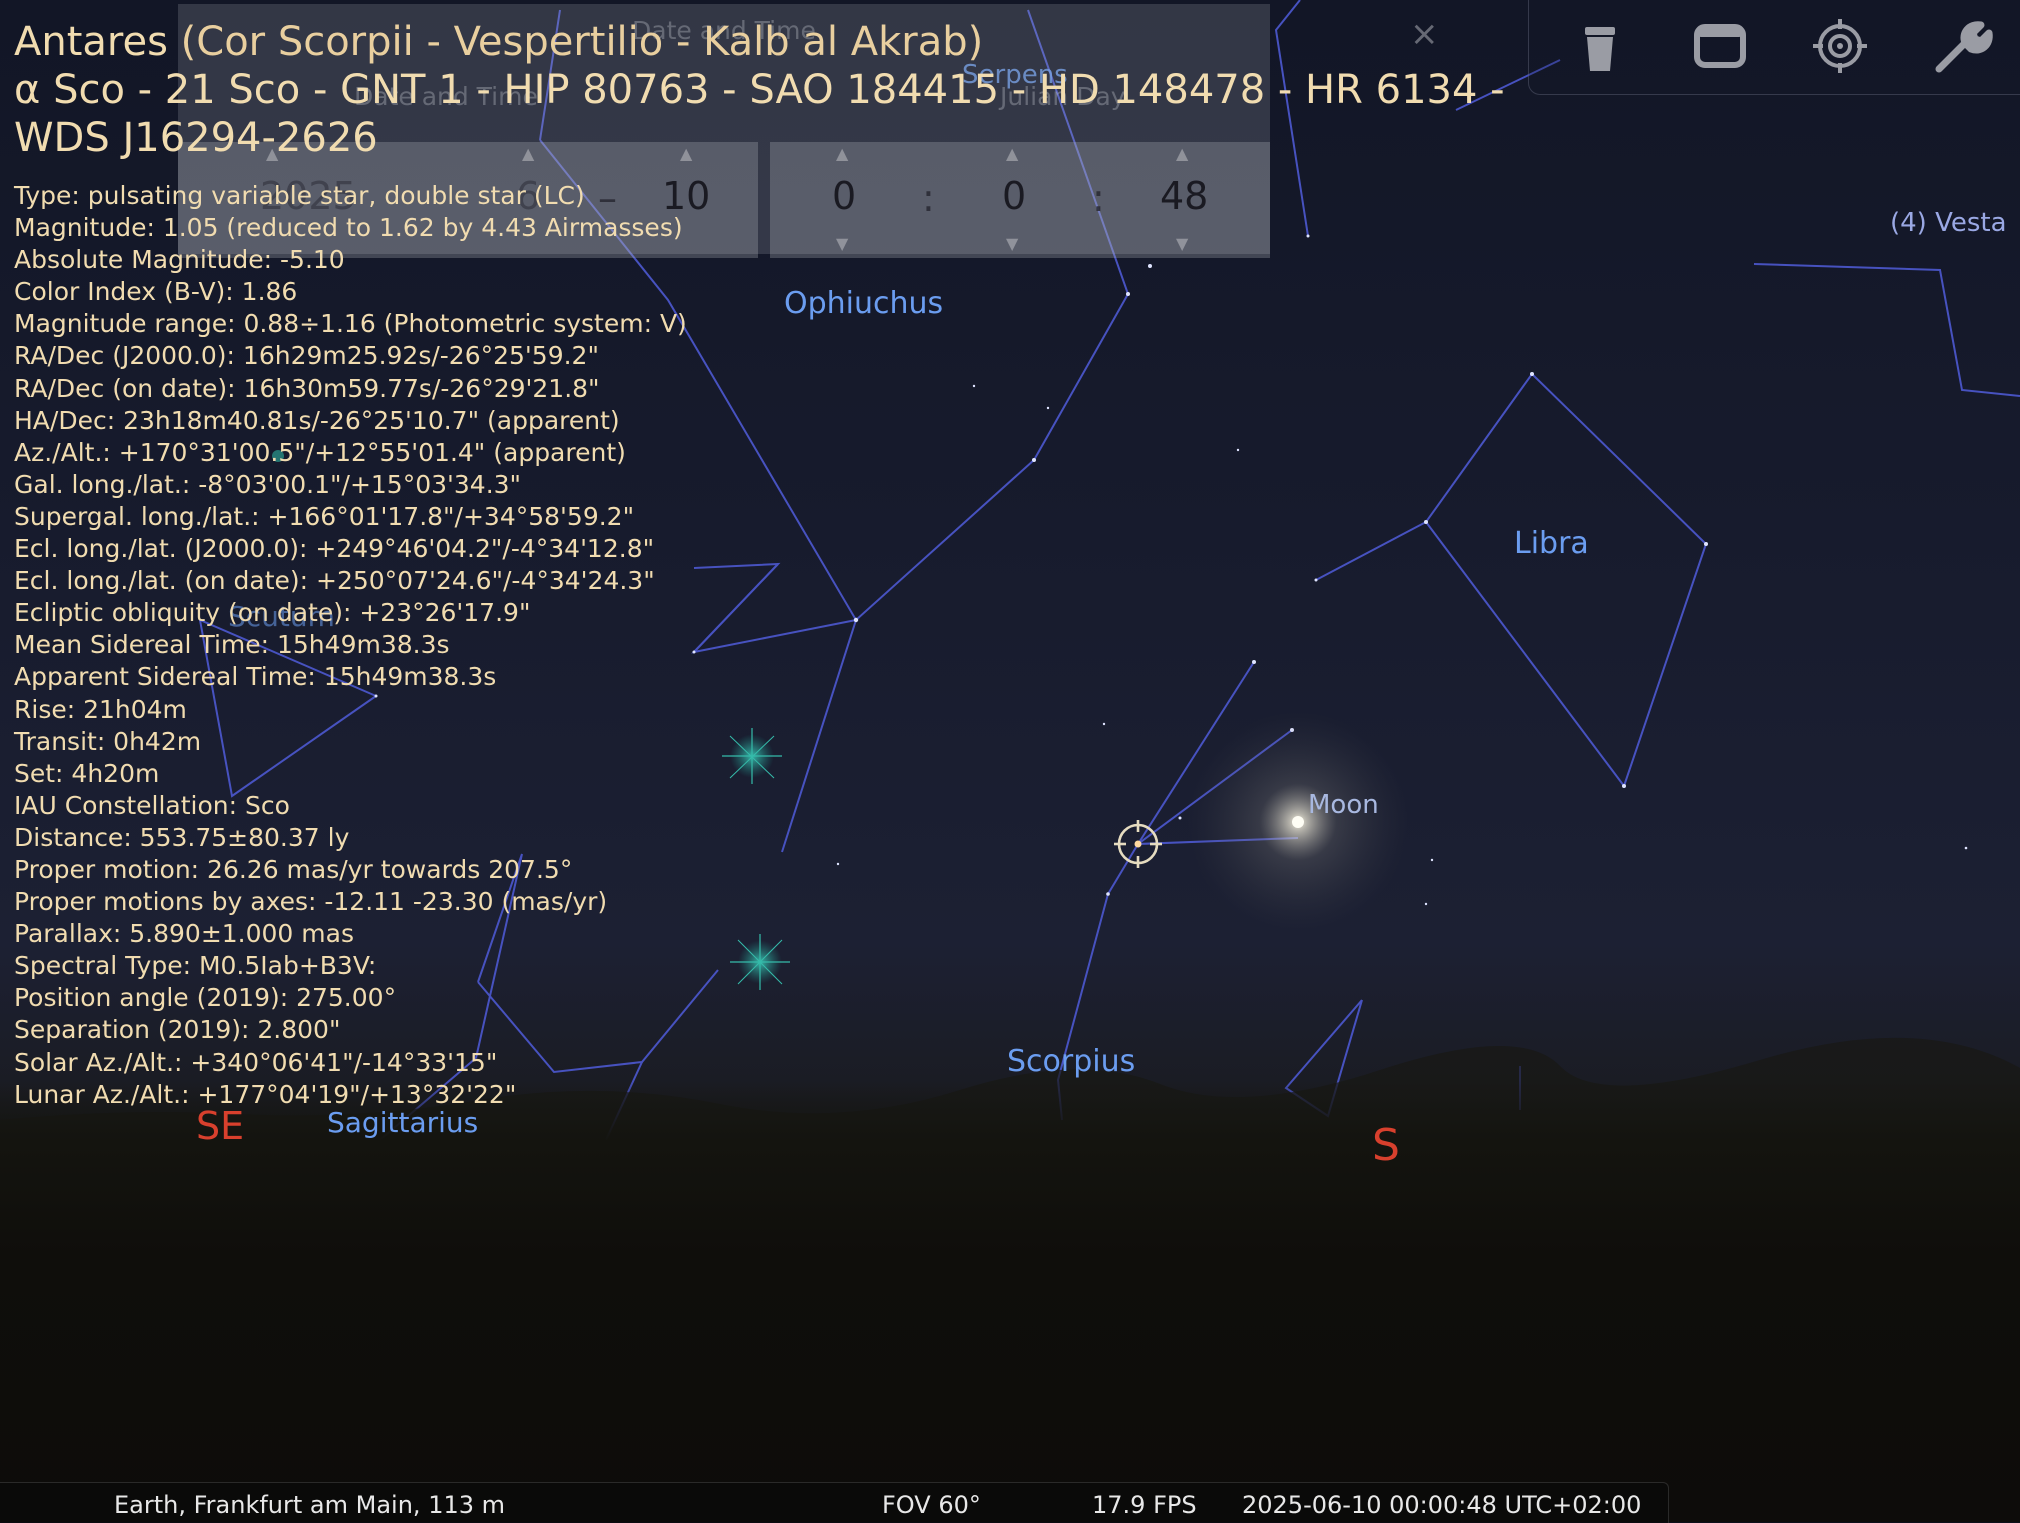  What do you see at coordinates (1386, 1145) in the screenshot?
I see `cardinal-s: S` at bounding box center [1386, 1145].